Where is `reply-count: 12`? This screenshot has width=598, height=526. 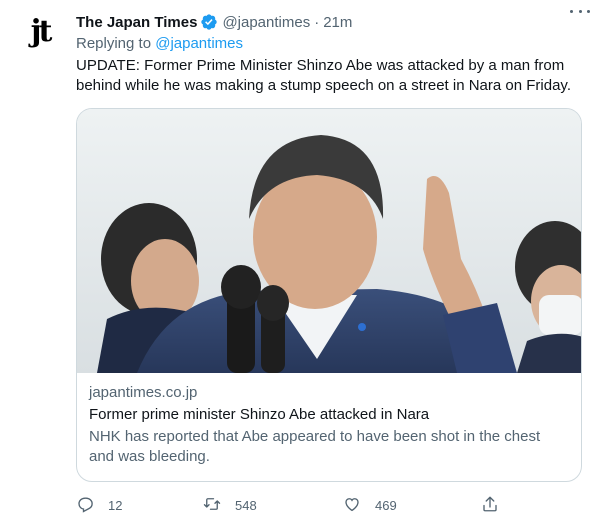
reply-count: 12 is located at coordinates (115, 505).